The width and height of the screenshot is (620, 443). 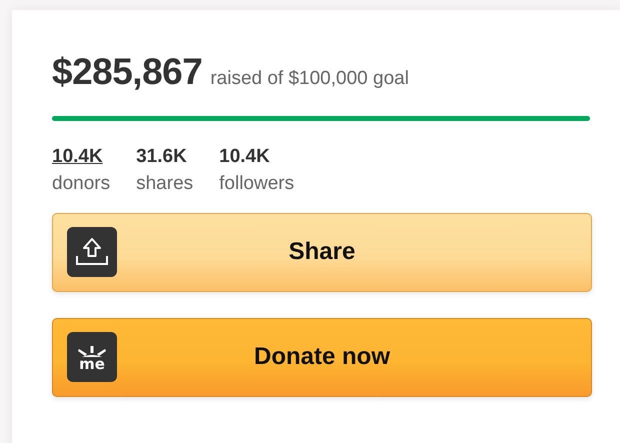 What do you see at coordinates (92, 357) in the screenshot?
I see `logo-icon: me` at bounding box center [92, 357].